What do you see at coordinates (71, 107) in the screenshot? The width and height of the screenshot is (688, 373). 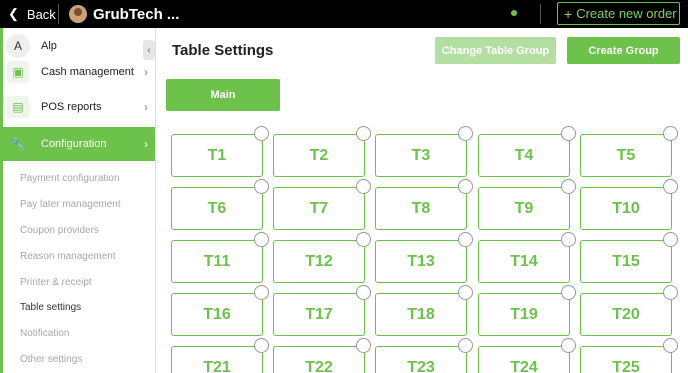 I see `sidebar-item-label: POS reports` at bounding box center [71, 107].